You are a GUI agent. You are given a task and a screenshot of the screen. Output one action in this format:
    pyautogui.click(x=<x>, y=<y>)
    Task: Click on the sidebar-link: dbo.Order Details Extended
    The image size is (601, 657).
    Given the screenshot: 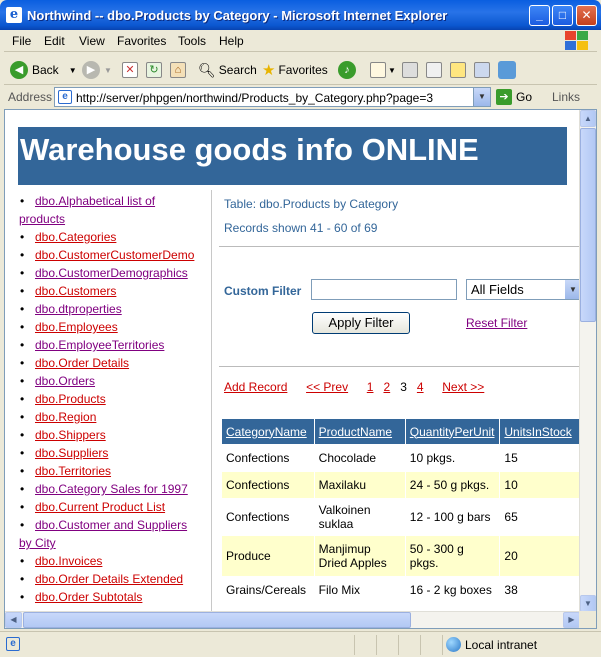 What is the action you would take?
    pyautogui.click(x=109, y=579)
    